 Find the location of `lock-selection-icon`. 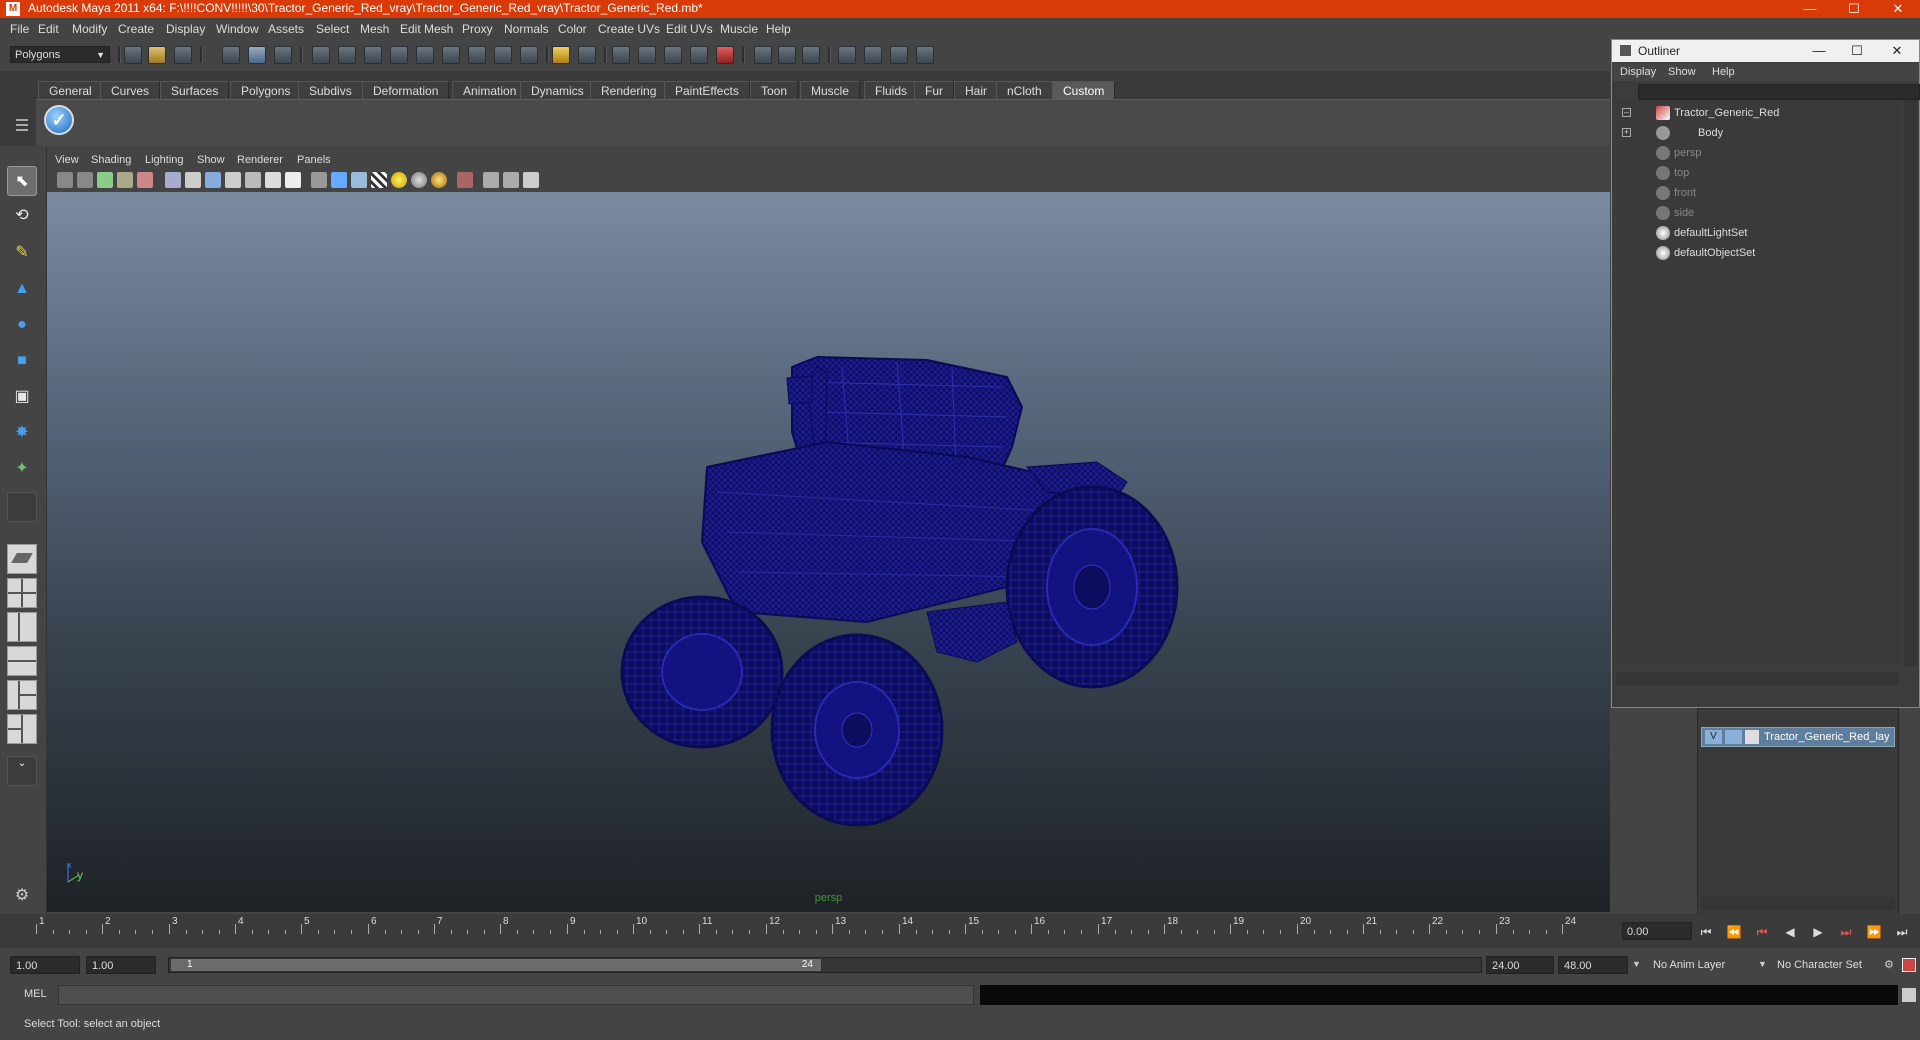

lock-selection-icon is located at coordinates (561, 55).